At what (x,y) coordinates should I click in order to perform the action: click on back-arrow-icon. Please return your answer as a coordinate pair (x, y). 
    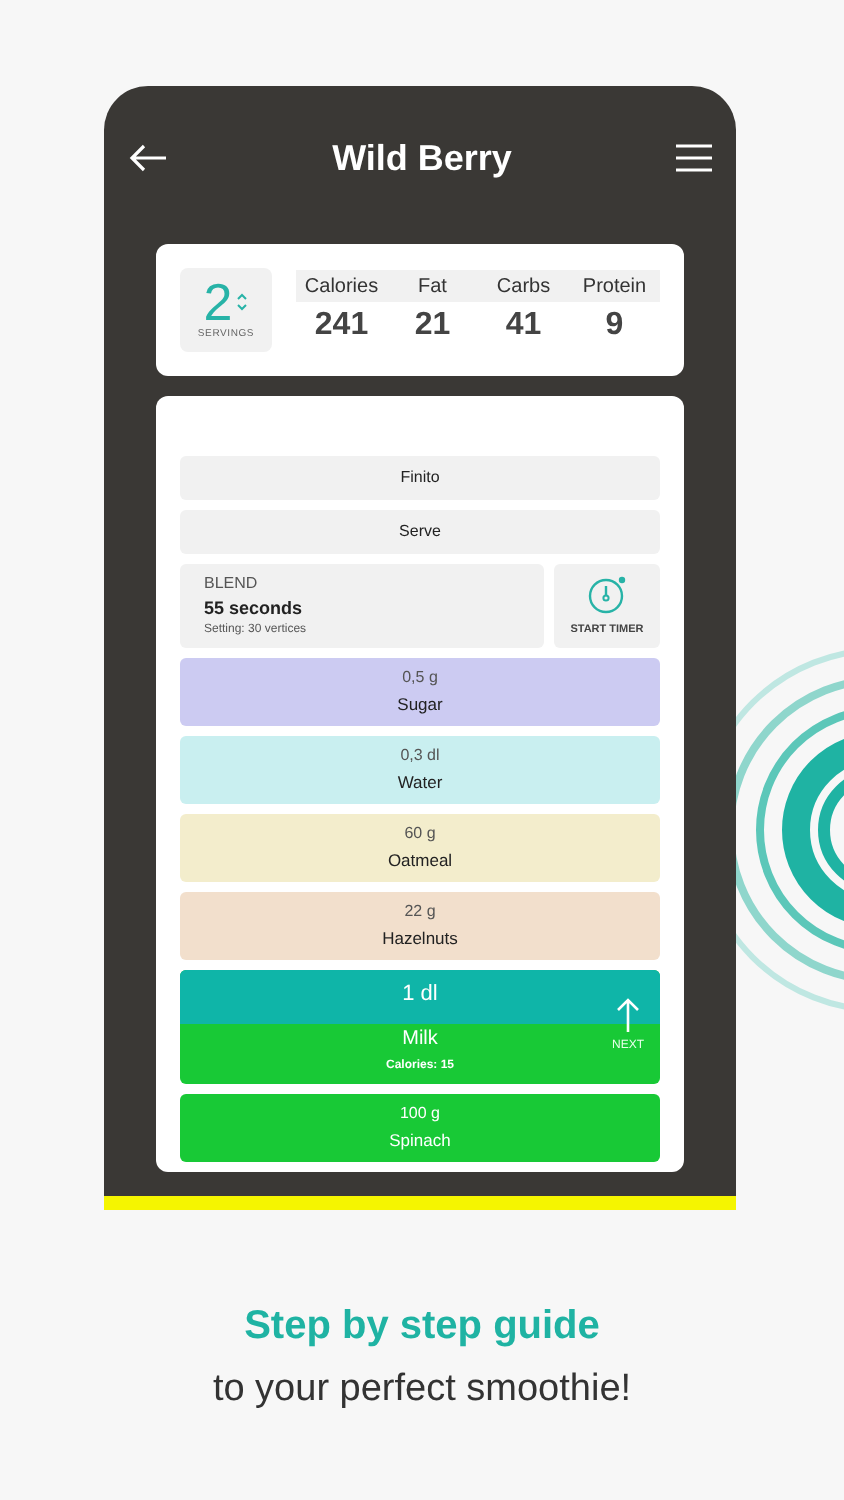
    Looking at the image, I should click on (148, 158).